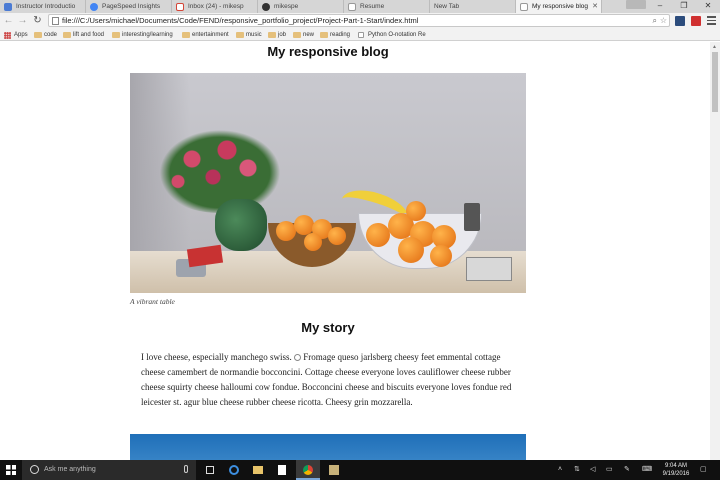 The height and width of the screenshot is (480, 720). I want to click on bookmark-folder: new, so click(303, 35).